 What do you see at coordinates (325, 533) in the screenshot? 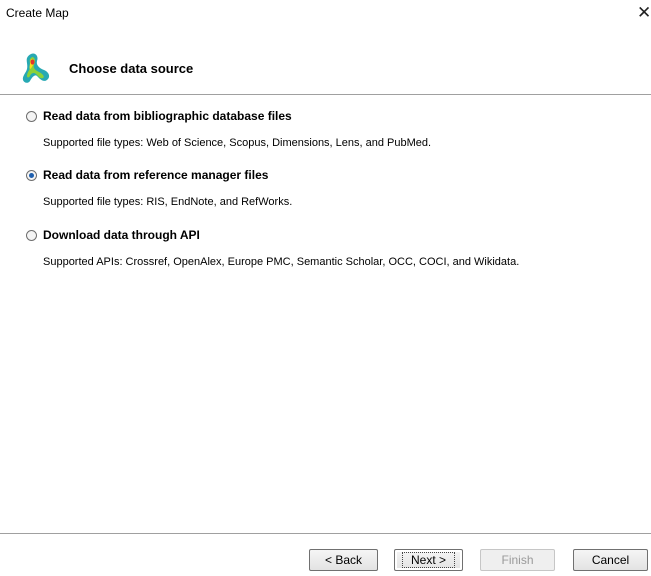
I see `footer-divider` at bounding box center [325, 533].